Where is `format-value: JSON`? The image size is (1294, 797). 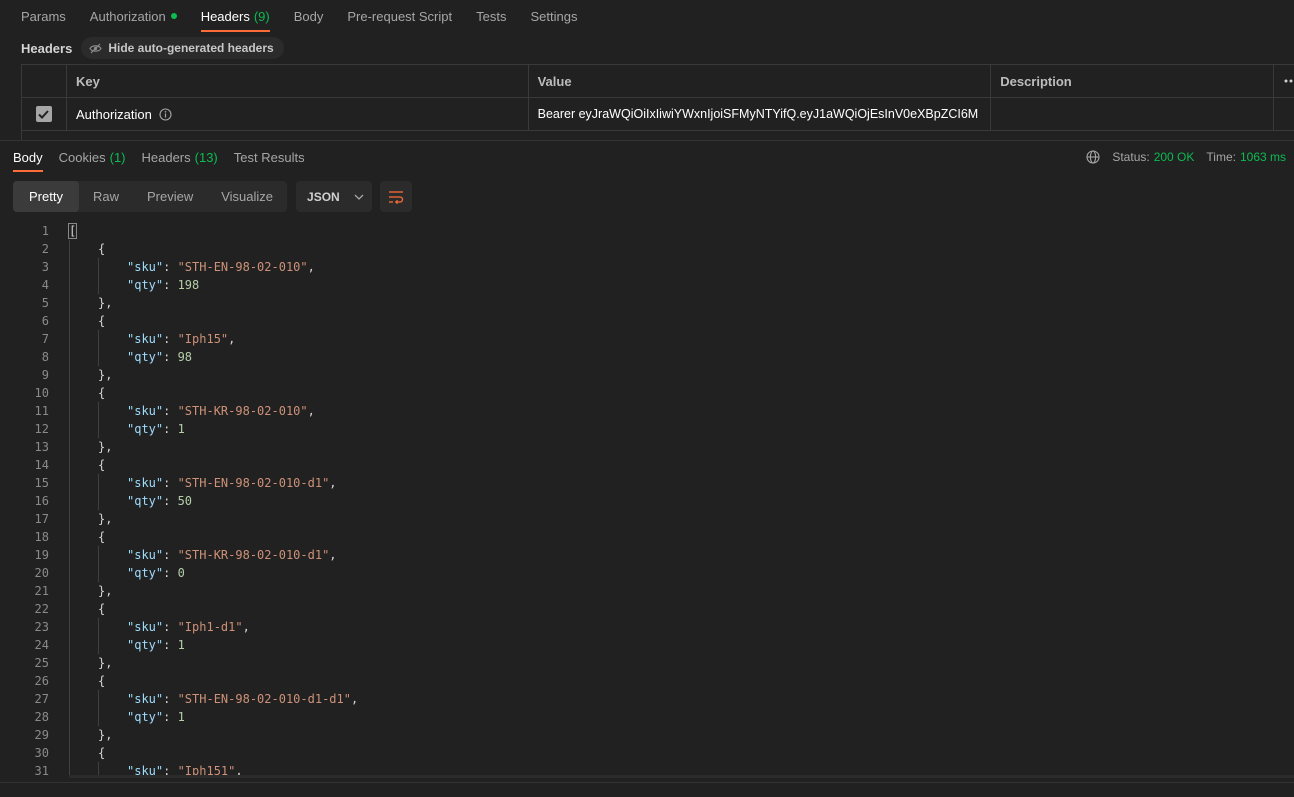
format-value: JSON is located at coordinates (323, 196).